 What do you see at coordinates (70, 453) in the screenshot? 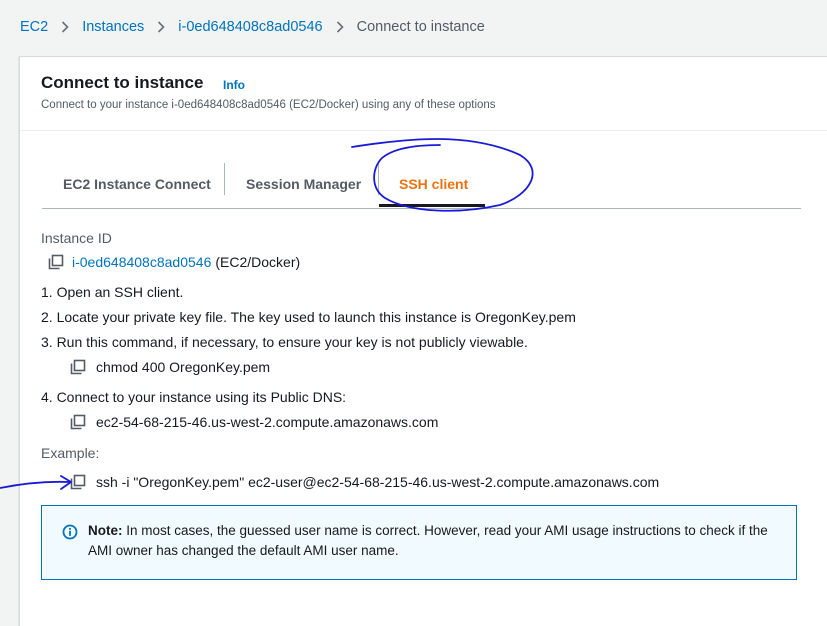
I see `example-label: Example:` at bounding box center [70, 453].